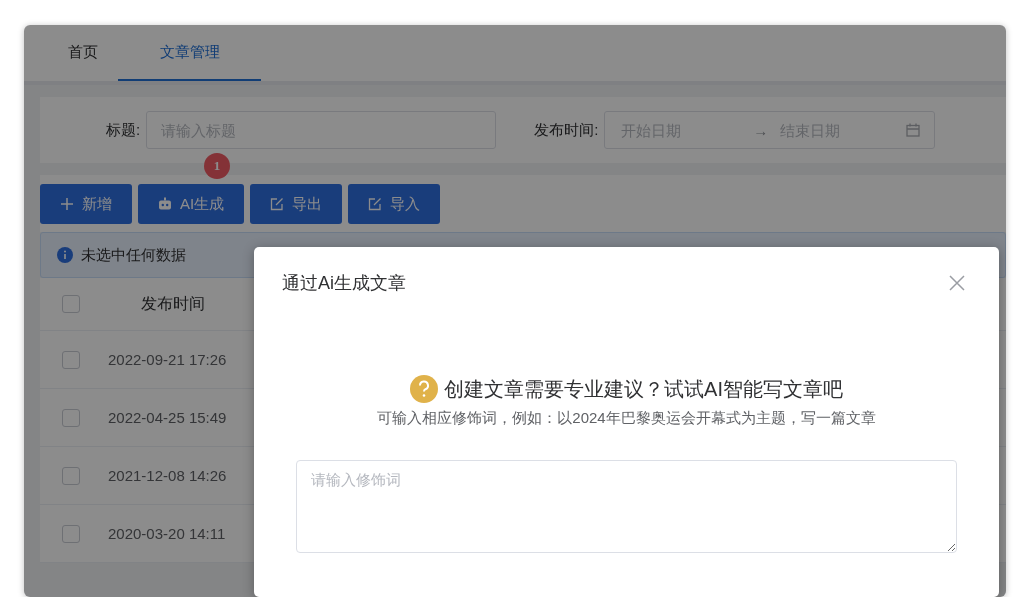 The height and width of the screenshot is (597, 1030). What do you see at coordinates (67, 204) in the screenshot?
I see `plus-icon` at bounding box center [67, 204].